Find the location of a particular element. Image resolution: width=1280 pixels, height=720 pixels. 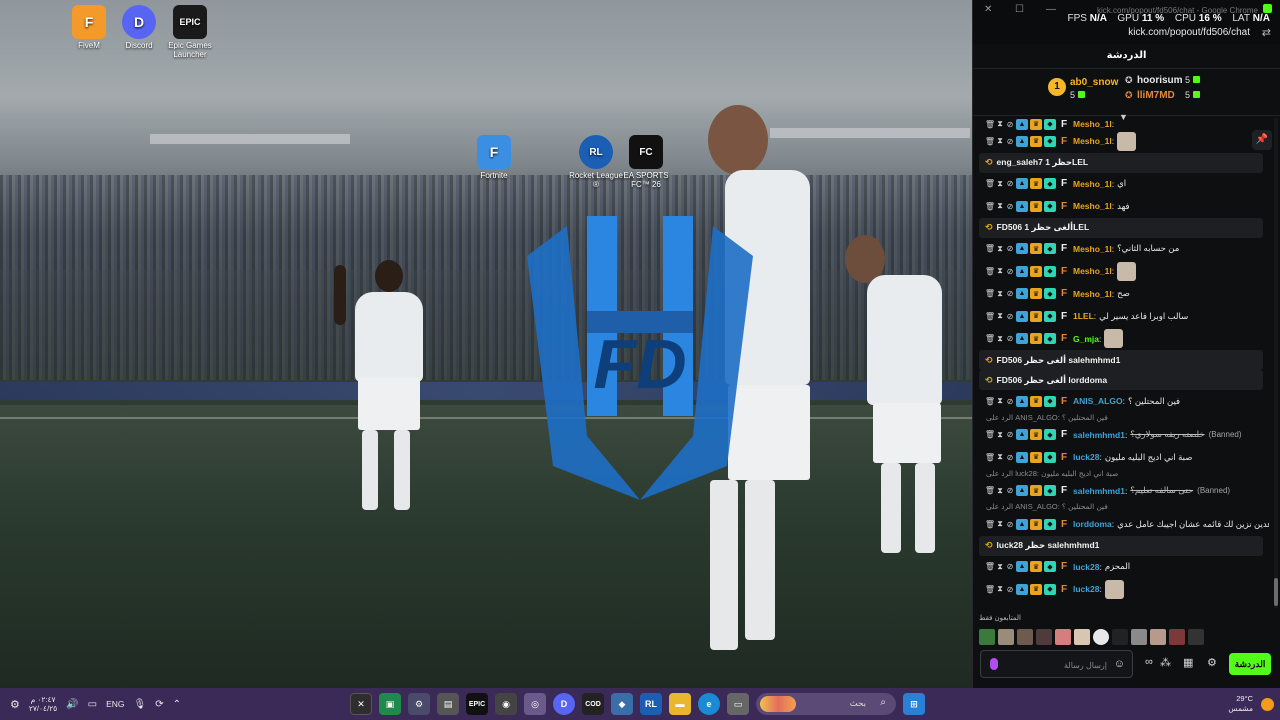

windows-start-icon: ⊞ is located at coordinates (914, 704).